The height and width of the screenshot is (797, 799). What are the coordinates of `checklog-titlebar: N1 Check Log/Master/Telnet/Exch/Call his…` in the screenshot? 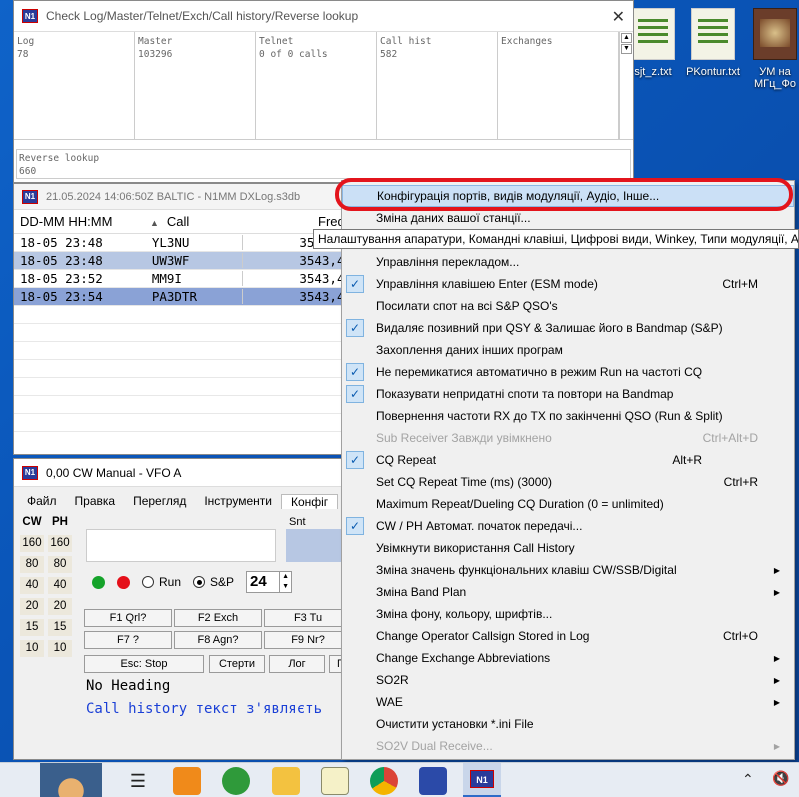 It's located at (323, 16).